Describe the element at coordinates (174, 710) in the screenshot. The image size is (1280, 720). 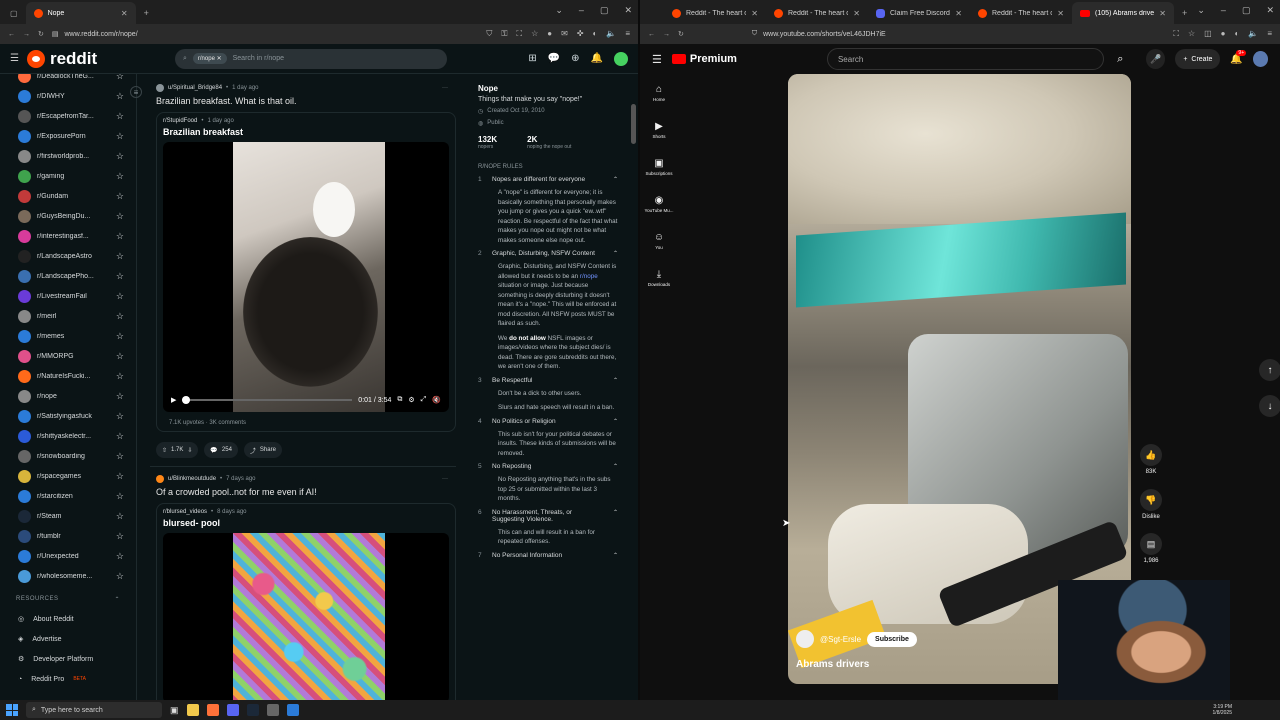
I see `task-view-icon: ▣` at that location.